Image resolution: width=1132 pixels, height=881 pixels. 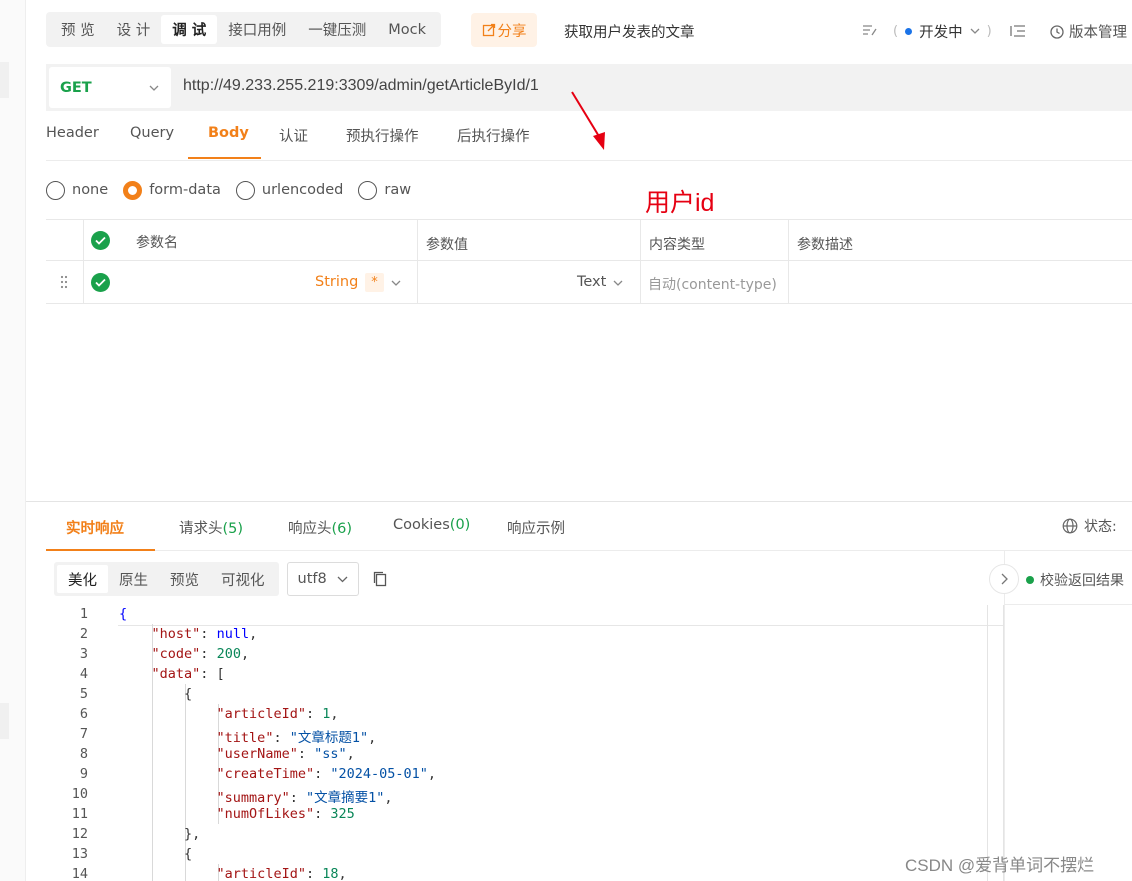 I want to click on param-type-select: String, so click(x=336, y=282).